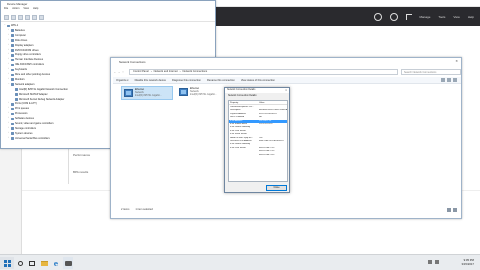  Describe the element at coordinates (44, 263) in the screenshot. I see `file-explorer-button` at that location.